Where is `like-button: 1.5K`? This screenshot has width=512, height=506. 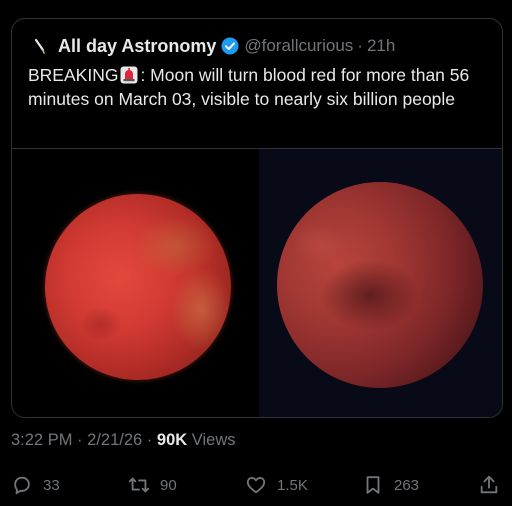 like-button: 1.5K is located at coordinates (276, 485).